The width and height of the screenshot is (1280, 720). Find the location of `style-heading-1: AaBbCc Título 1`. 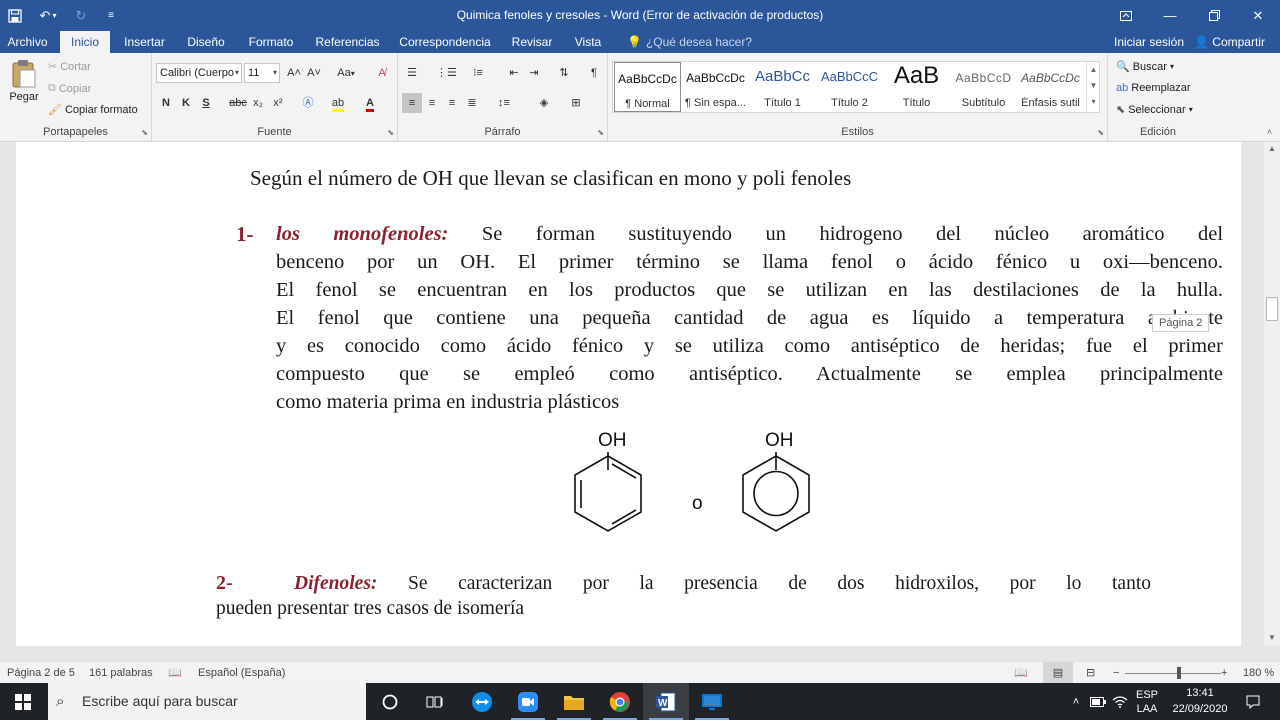

style-heading-1: AaBbCc Título 1 is located at coordinates (782, 87).